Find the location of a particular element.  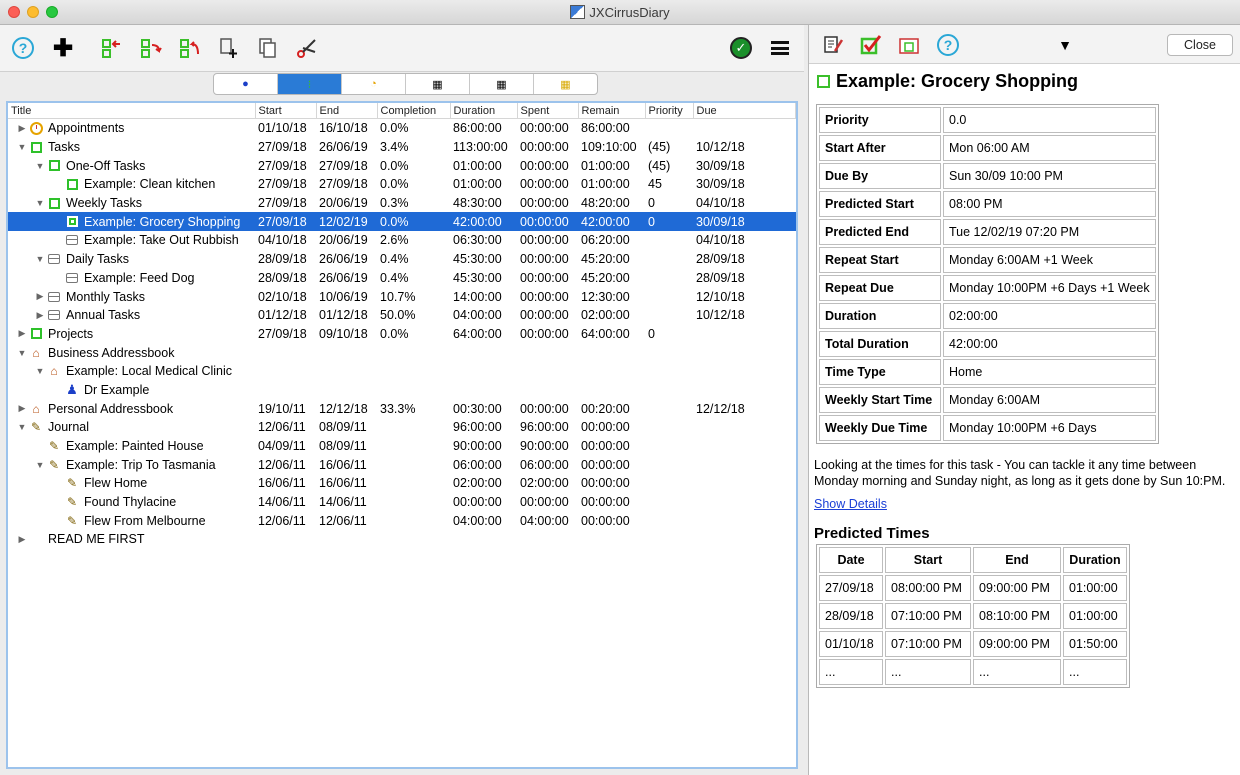

window-title: JXCirrusDiary is located at coordinates (629, 12).